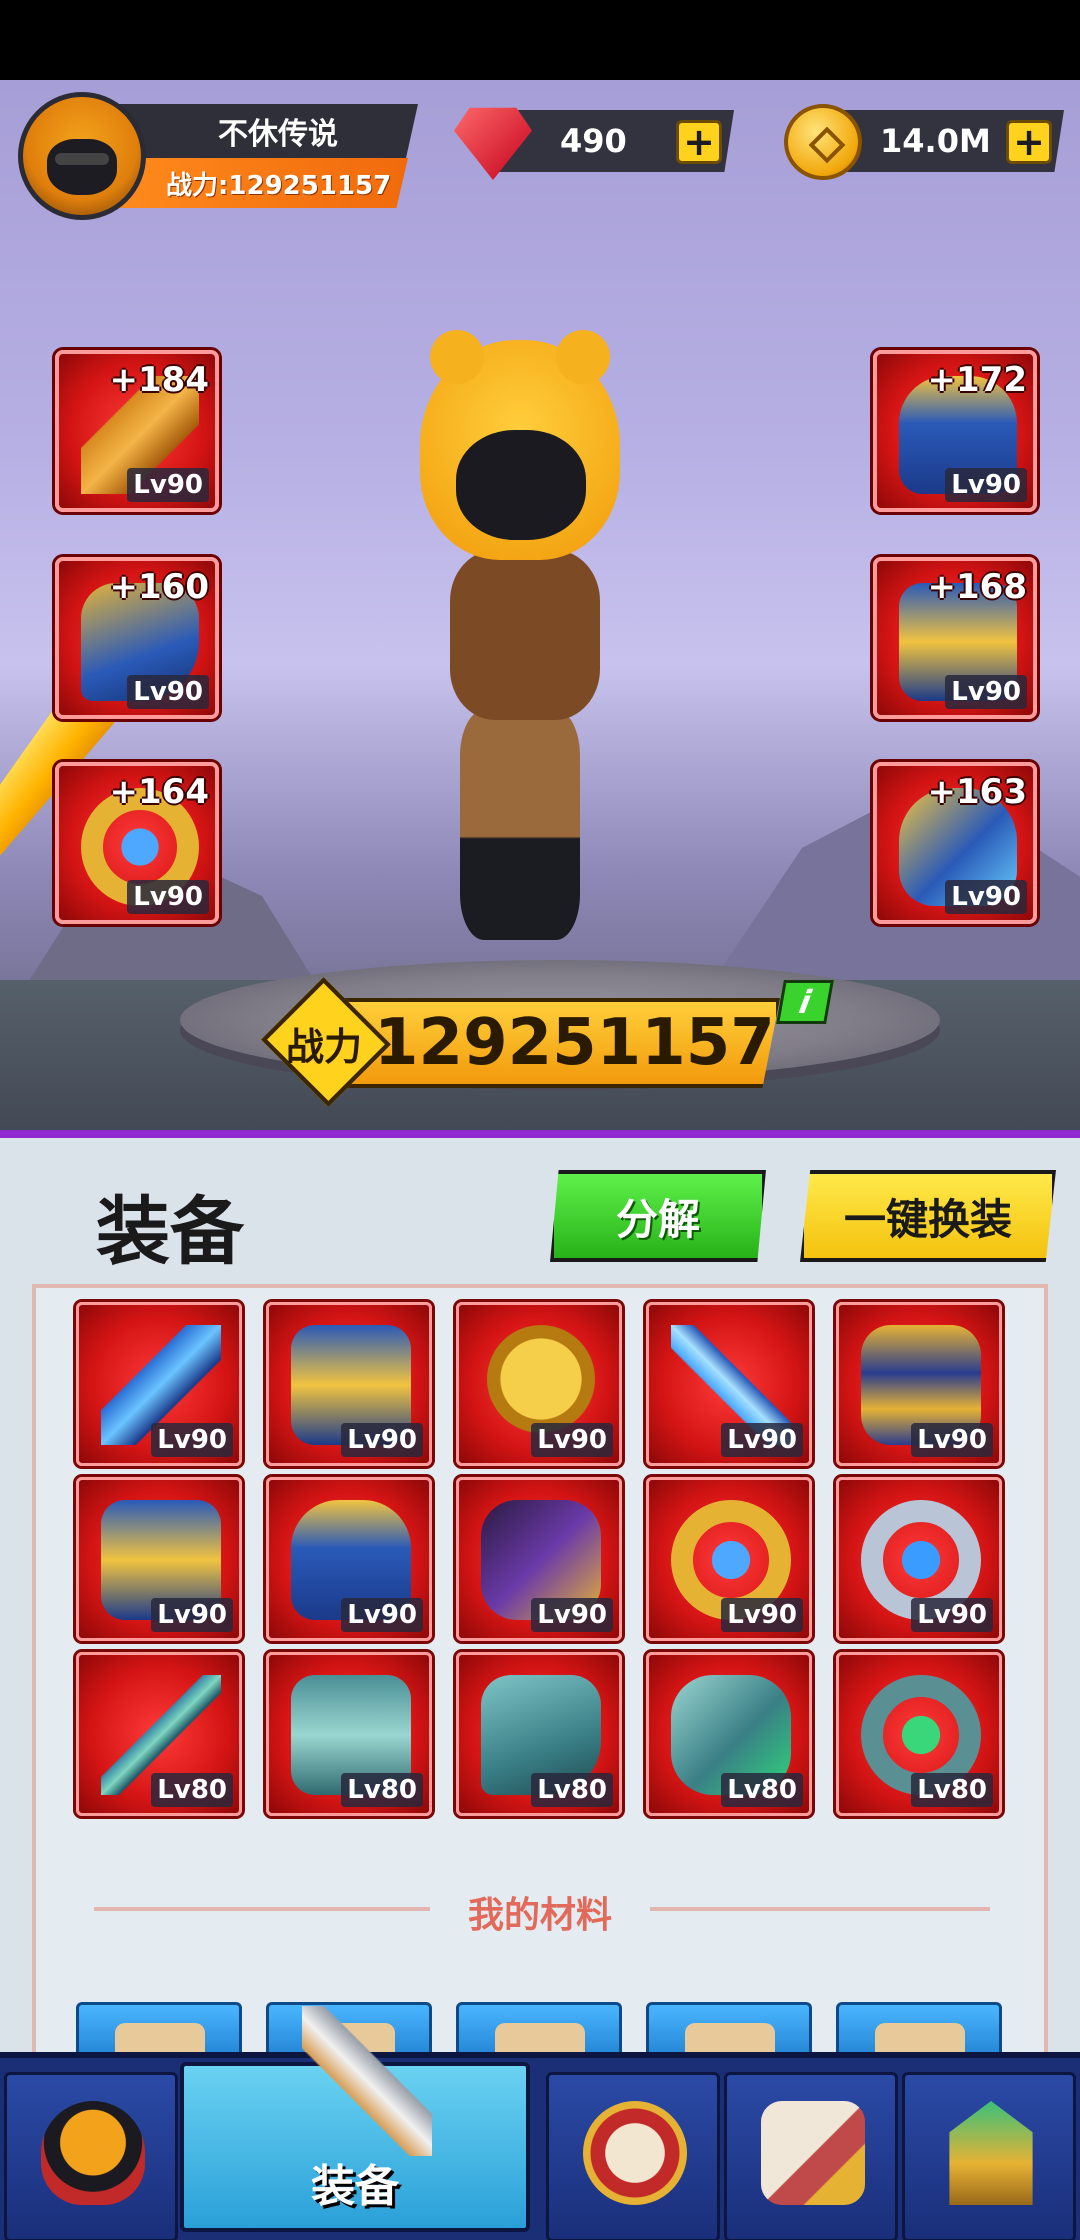 The image size is (1080, 2240). I want to click on materials-label: 我的材料, so click(540, 1912).